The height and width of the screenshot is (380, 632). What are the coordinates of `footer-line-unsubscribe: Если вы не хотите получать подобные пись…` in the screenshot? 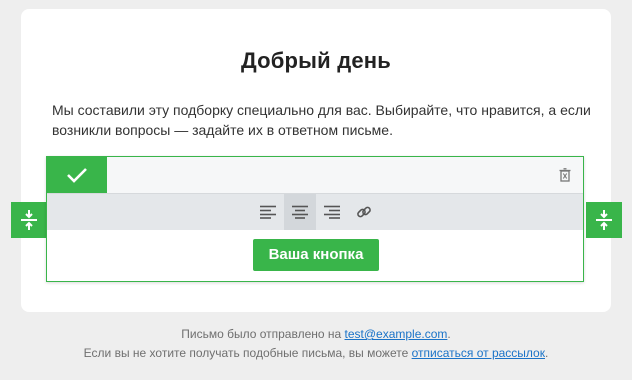 It's located at (316, 353).